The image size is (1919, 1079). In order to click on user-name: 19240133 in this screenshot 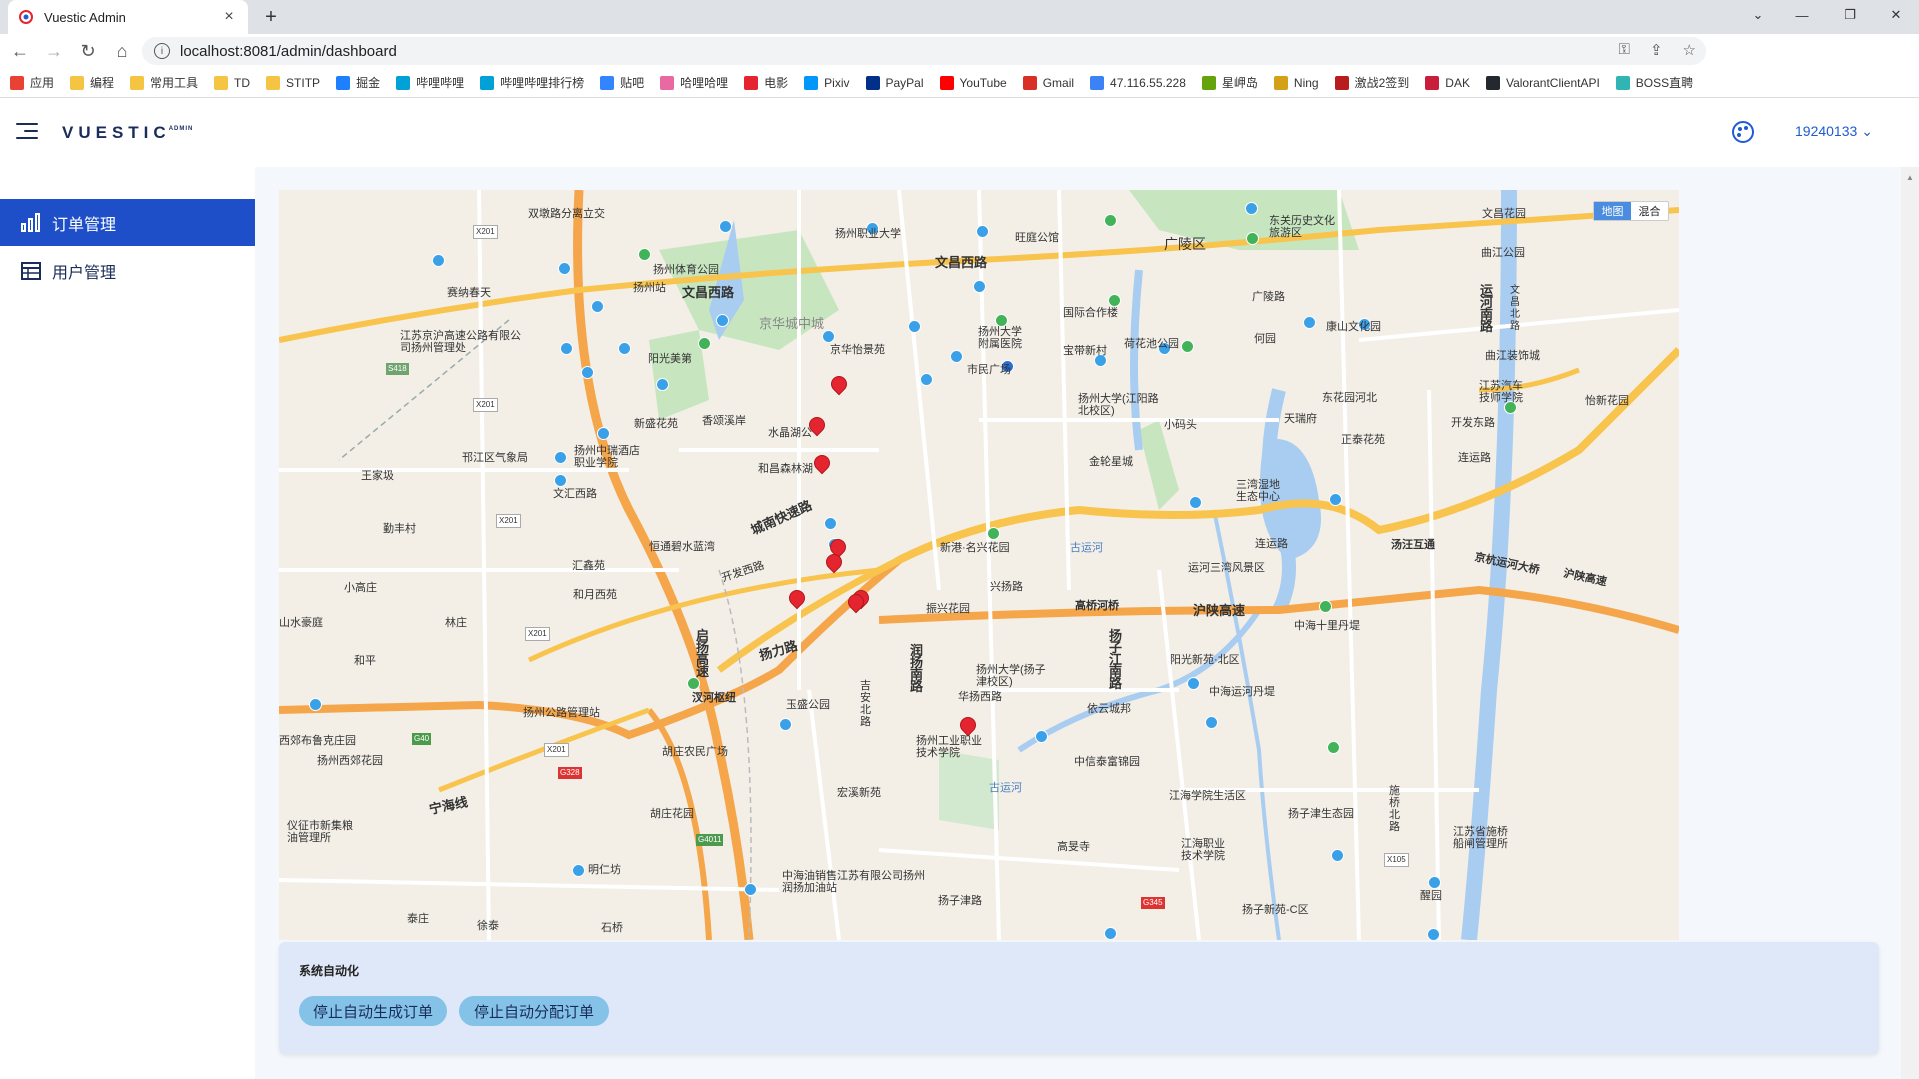, I will do `click(1826, 131)`.